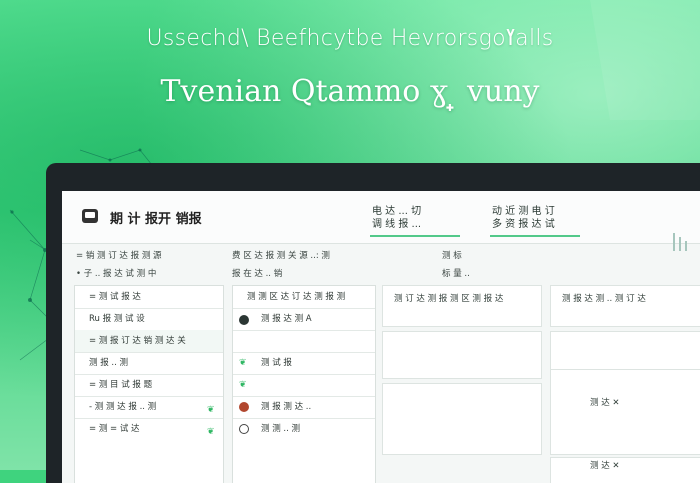  Describe the element at coordinates (304, 407) in the screenshot. I see `main-list-item: 测 报 测 达 ..` at that location.